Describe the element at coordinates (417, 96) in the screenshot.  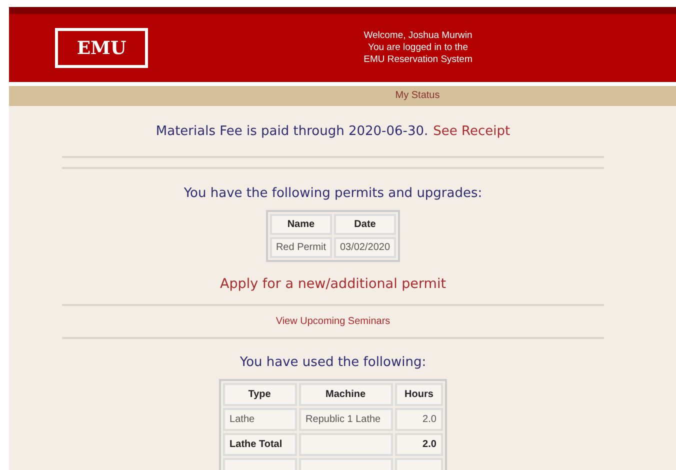
I see `nav-link: My Status` at that location.